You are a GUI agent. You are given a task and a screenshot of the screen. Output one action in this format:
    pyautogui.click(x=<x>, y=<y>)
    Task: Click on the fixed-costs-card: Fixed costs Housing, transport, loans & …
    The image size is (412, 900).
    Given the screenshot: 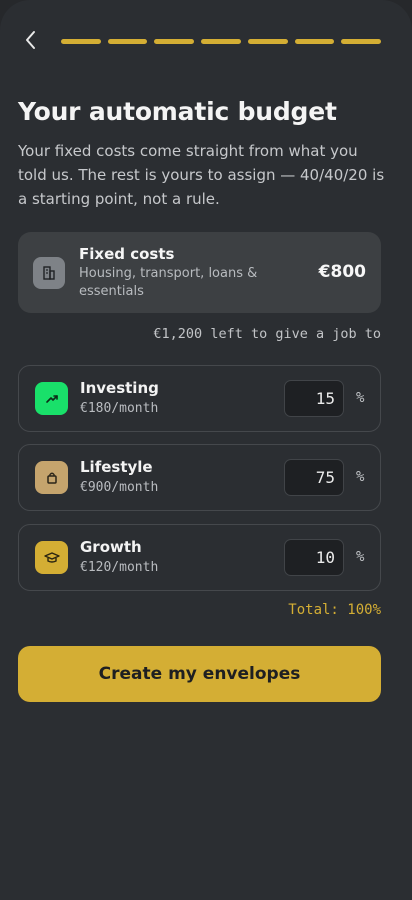 What is the action you would take?
    pyautogui.click(x=199, y=272)
    